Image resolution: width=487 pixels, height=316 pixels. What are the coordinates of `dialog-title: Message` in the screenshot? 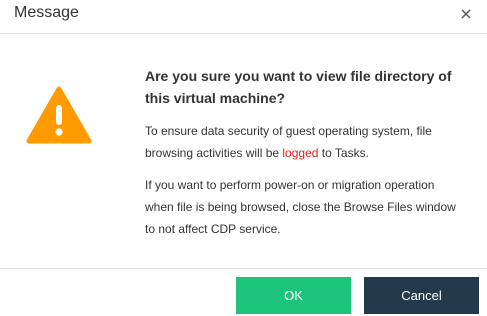 It's located at (46, 12).